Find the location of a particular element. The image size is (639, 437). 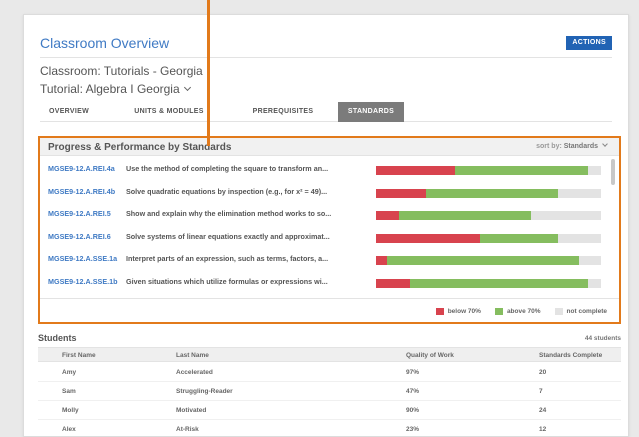

student-last: At-Risk is located at coordinates (187, 429).